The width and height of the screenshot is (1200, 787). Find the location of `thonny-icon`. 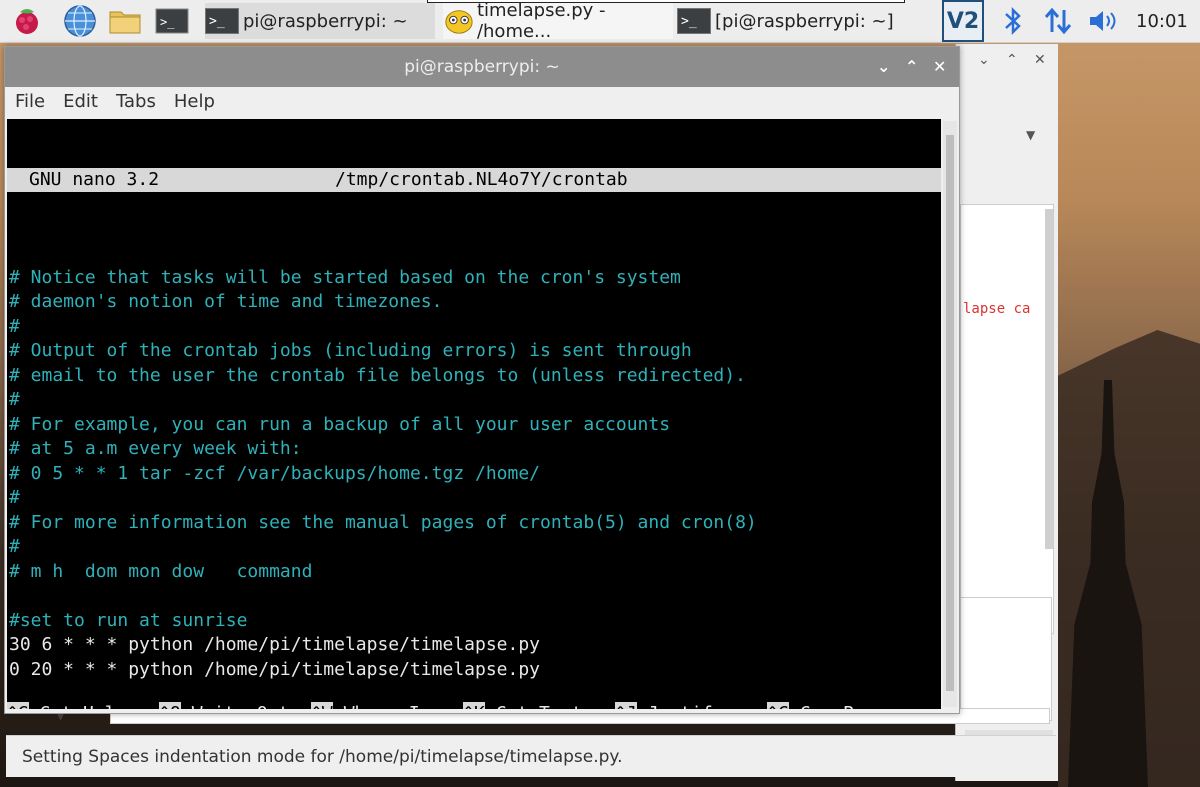

thonny-icon is located at coordinates (459, 22).